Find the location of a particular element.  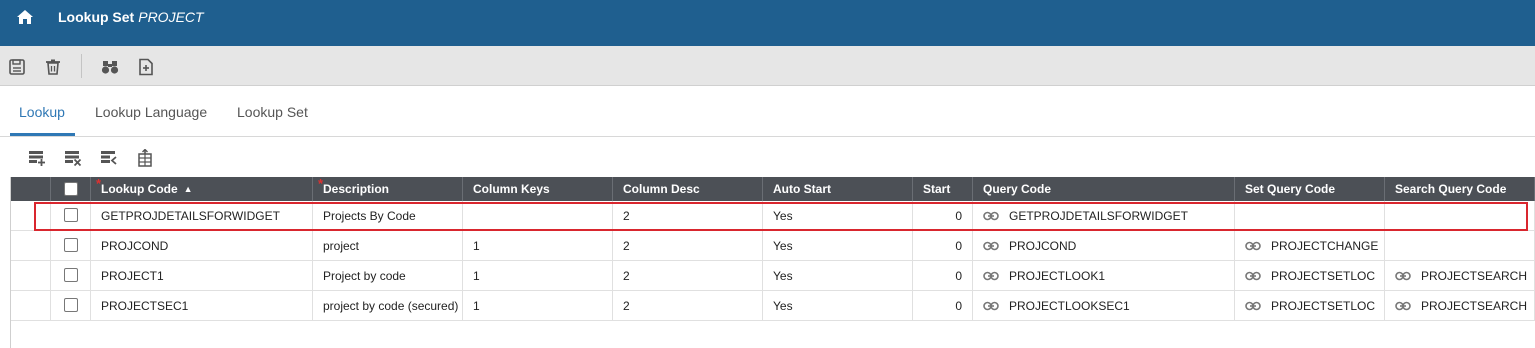

query-code-cell: PROJECTLOOKSEC1 is located at coordinates (1104, 306).